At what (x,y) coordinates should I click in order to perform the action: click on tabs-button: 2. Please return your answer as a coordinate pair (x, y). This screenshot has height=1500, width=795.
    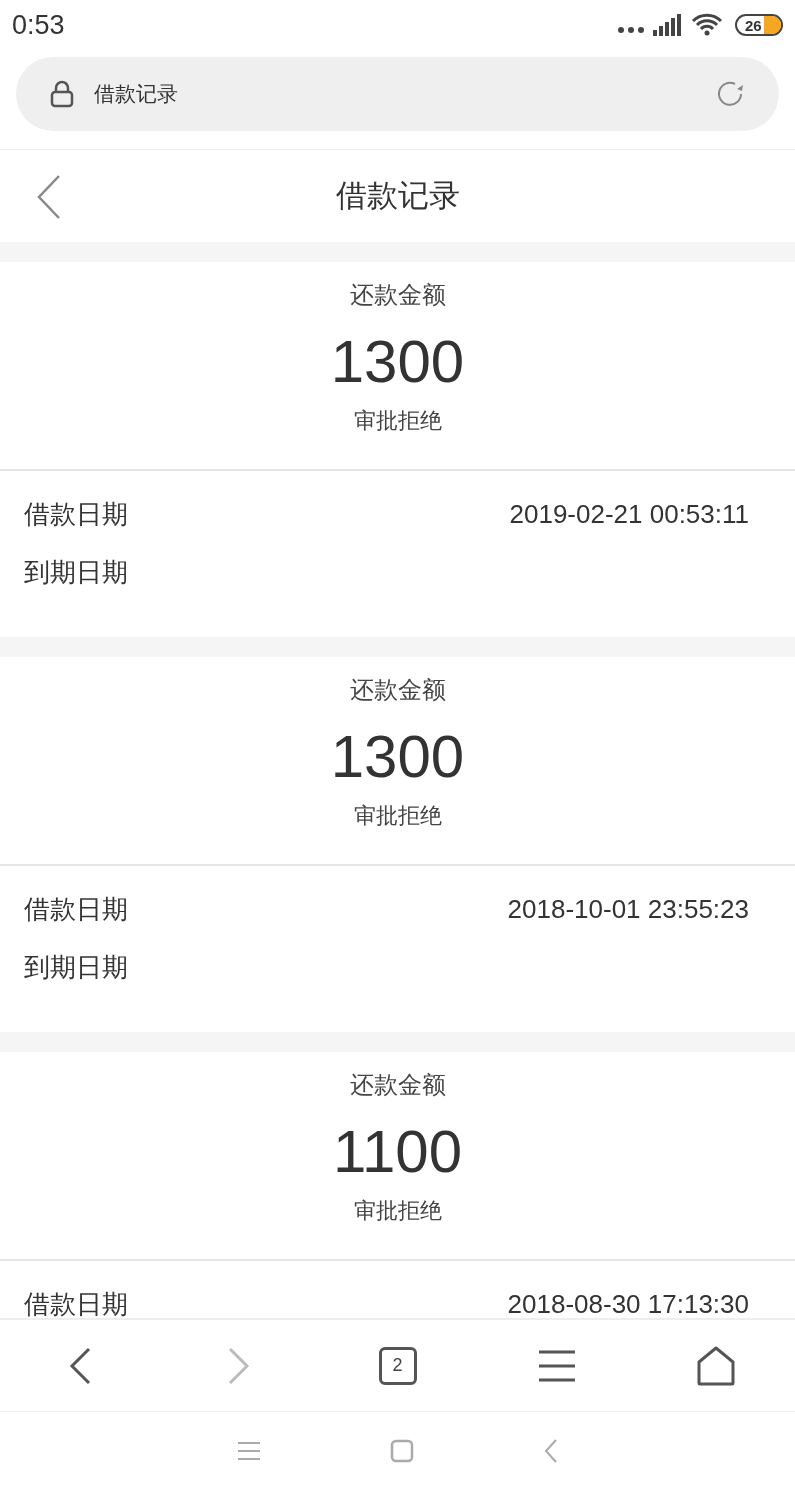
    Looking at the image, I should click on (397, 1365).